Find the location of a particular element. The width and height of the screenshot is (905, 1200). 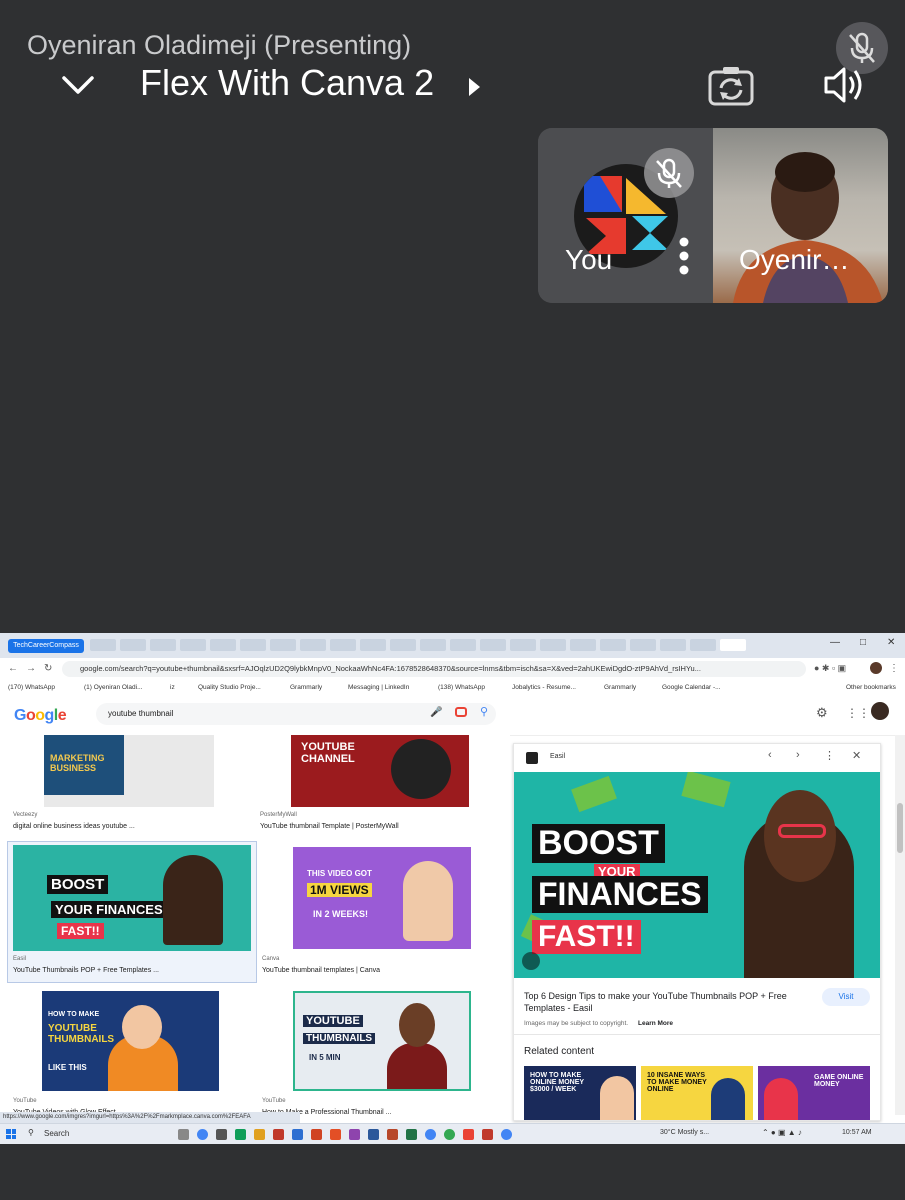

lens-search-button is located at coordinates (531, 961).